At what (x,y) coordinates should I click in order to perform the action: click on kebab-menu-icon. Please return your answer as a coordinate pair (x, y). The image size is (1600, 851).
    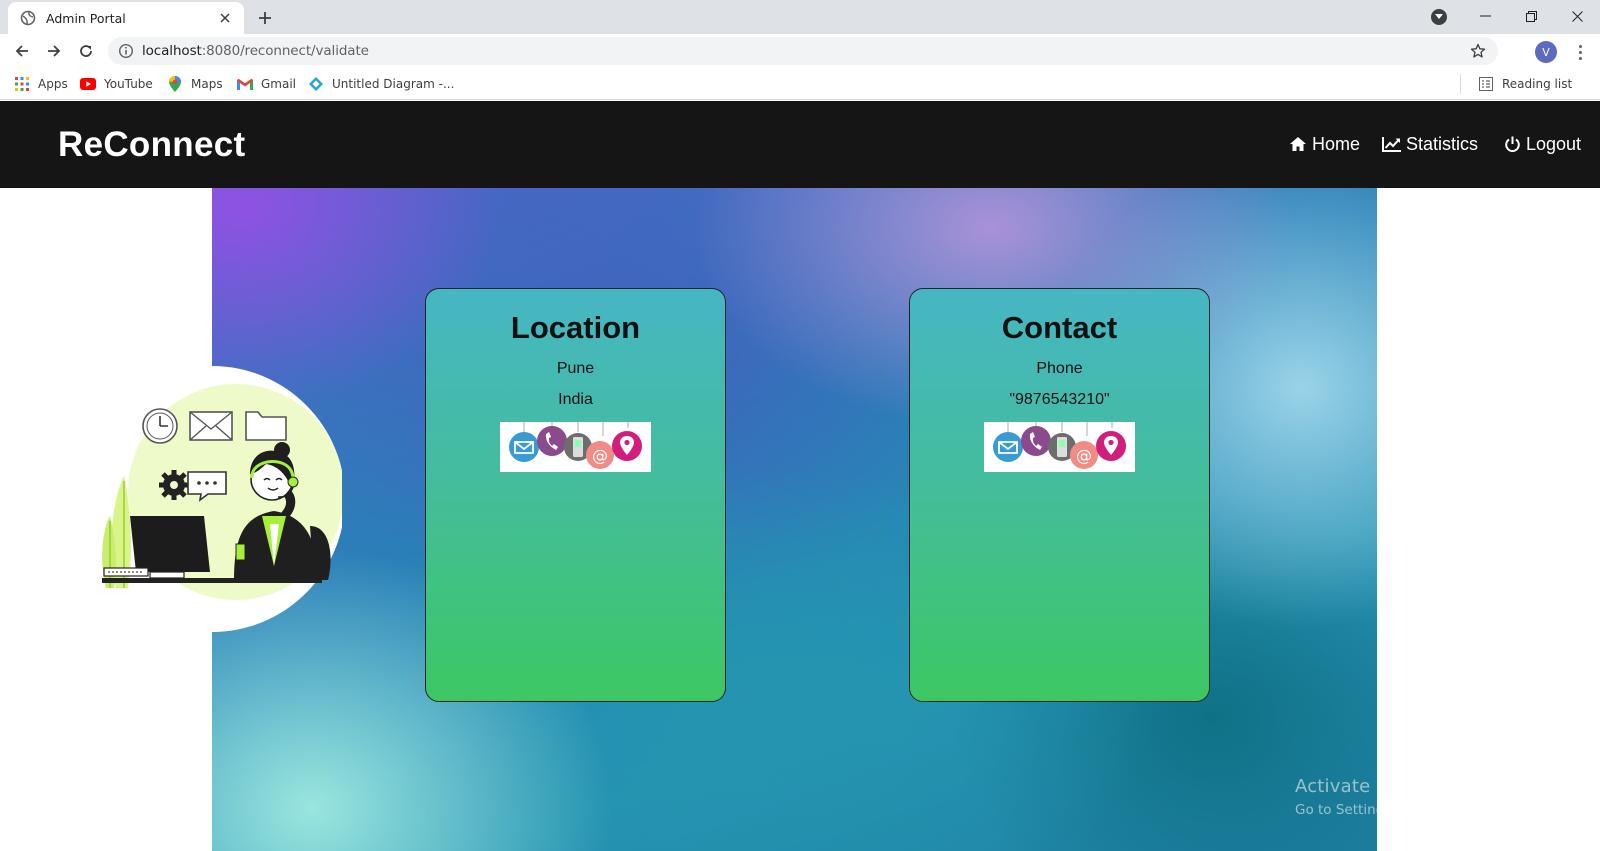
    Looking at the image, I should click on (1580, 52).